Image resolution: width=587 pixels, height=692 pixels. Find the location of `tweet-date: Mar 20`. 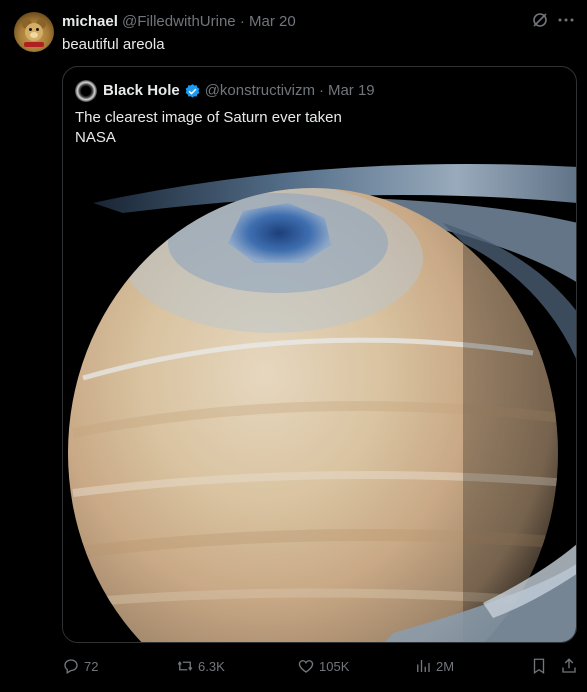

tweet-date: Mar 20 is located at coordinates (272, 21).